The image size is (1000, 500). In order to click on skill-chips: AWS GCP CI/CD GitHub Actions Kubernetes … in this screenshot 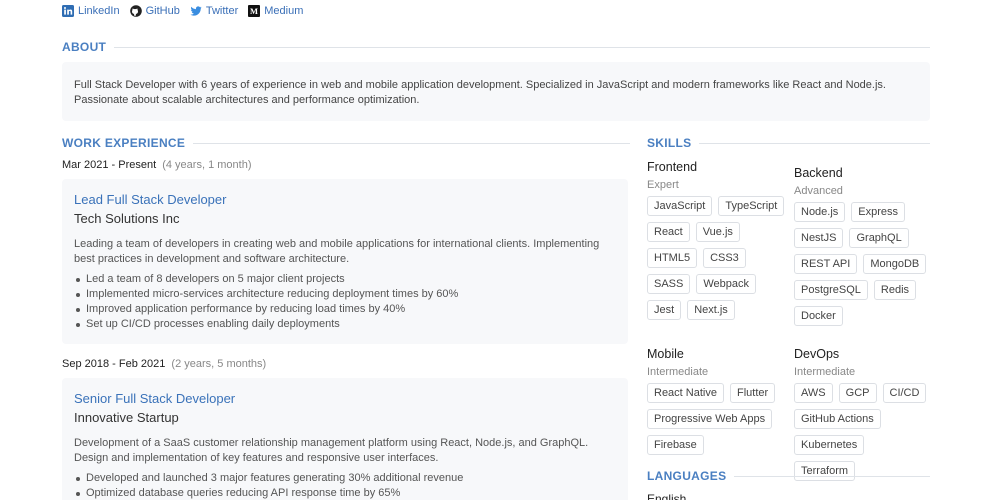, I will do `click(862, 432)`.